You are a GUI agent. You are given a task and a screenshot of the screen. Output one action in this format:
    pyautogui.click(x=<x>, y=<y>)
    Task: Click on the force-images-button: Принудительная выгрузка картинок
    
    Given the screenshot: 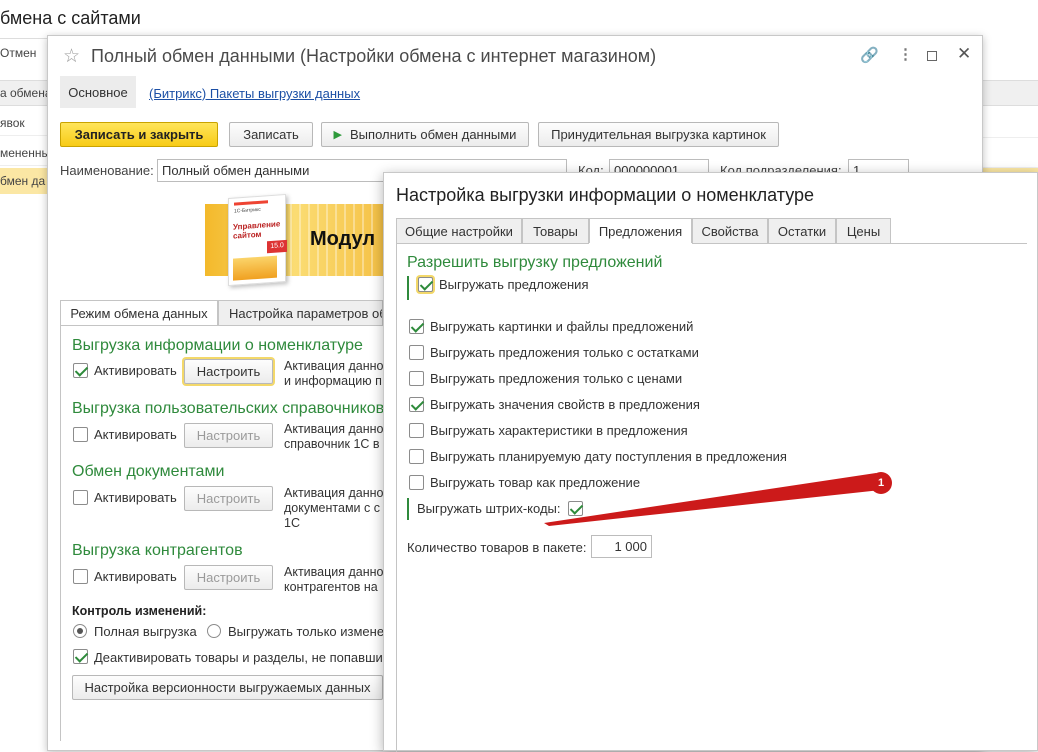 What is the action you would take?
    pyautogui.click(x=658, y=134)
    